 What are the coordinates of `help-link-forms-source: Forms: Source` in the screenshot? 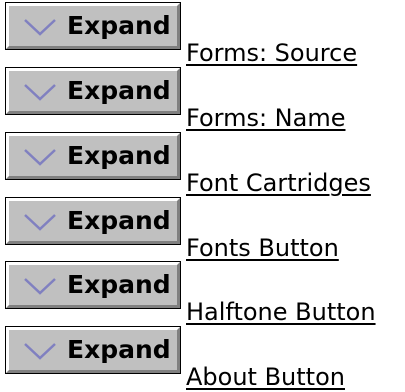 It's located at (271, 53).